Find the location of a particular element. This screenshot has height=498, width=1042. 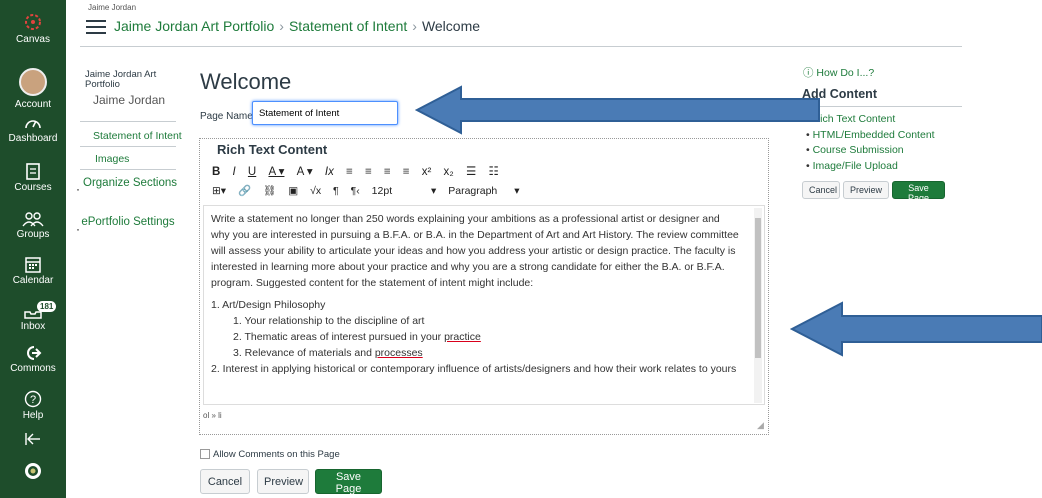

allow-comments-checkbox is located at coordinates (205, 454).